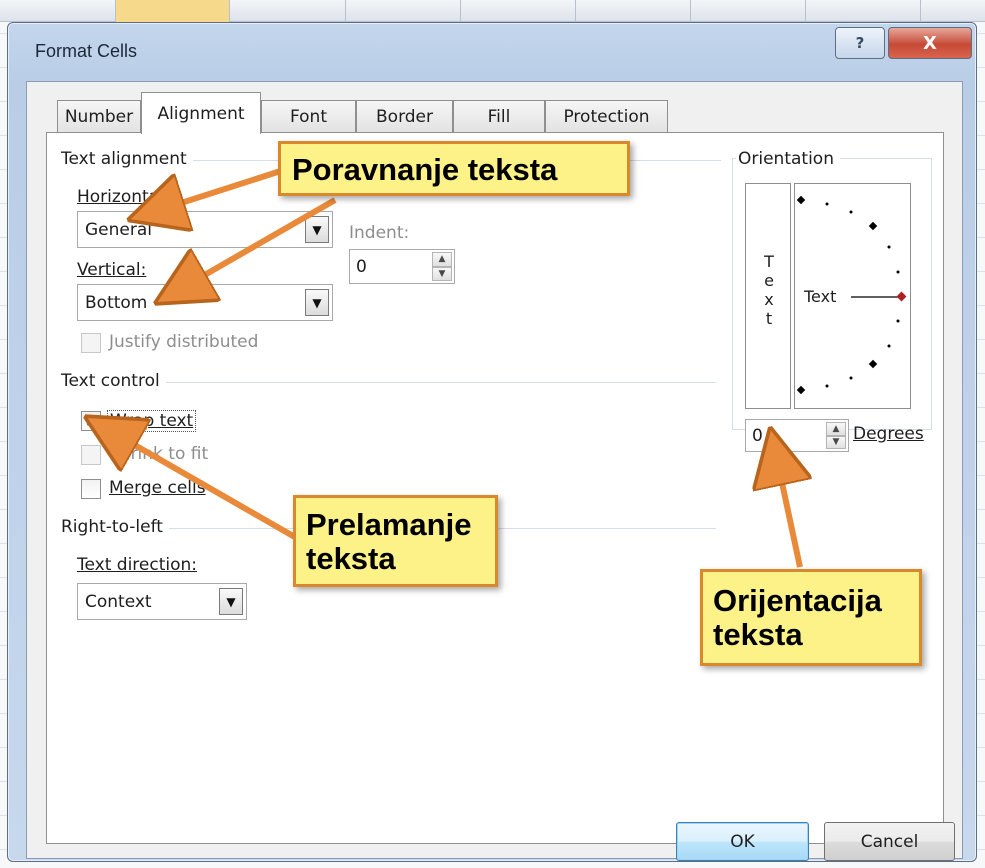 Image resolution: width=985 pixels, height=868 pixels. I want to click on right-to-left-group-label: Right-to-left, so click(115, 527).